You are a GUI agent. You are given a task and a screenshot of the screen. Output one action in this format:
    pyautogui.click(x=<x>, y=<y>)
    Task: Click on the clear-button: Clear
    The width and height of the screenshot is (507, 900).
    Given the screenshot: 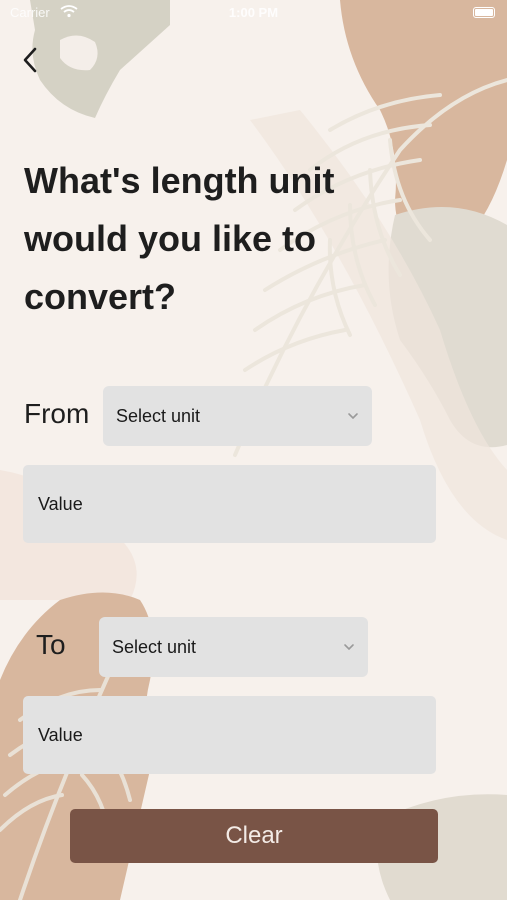 What is the action you would take?
    pyautogui.click(x=254, y=836)
    